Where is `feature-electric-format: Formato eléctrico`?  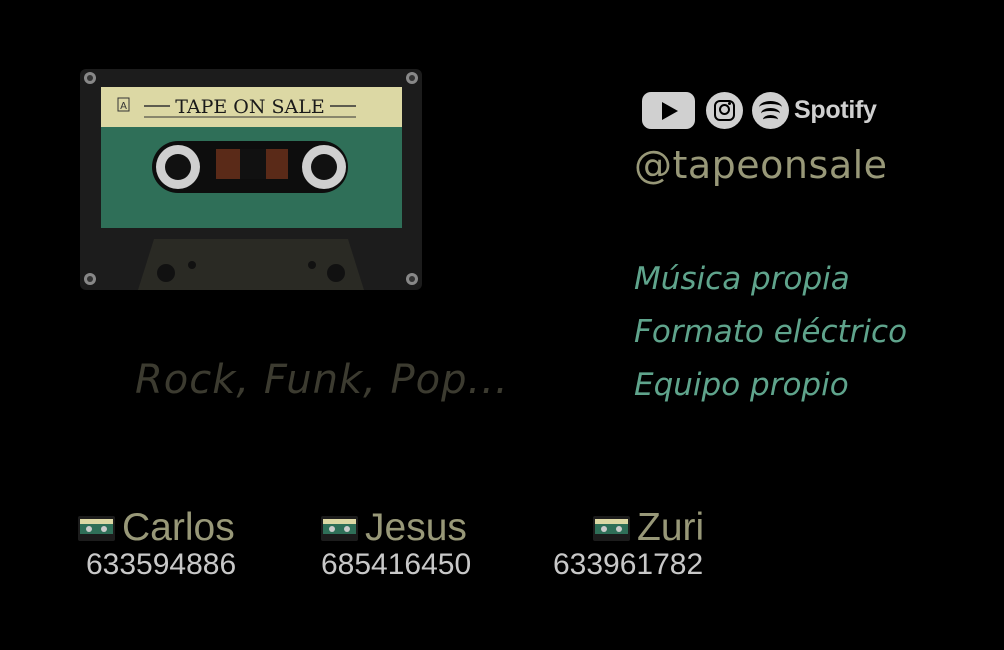
feature-electric-format: Formato eléctrico is located at coordinates (771, 332).